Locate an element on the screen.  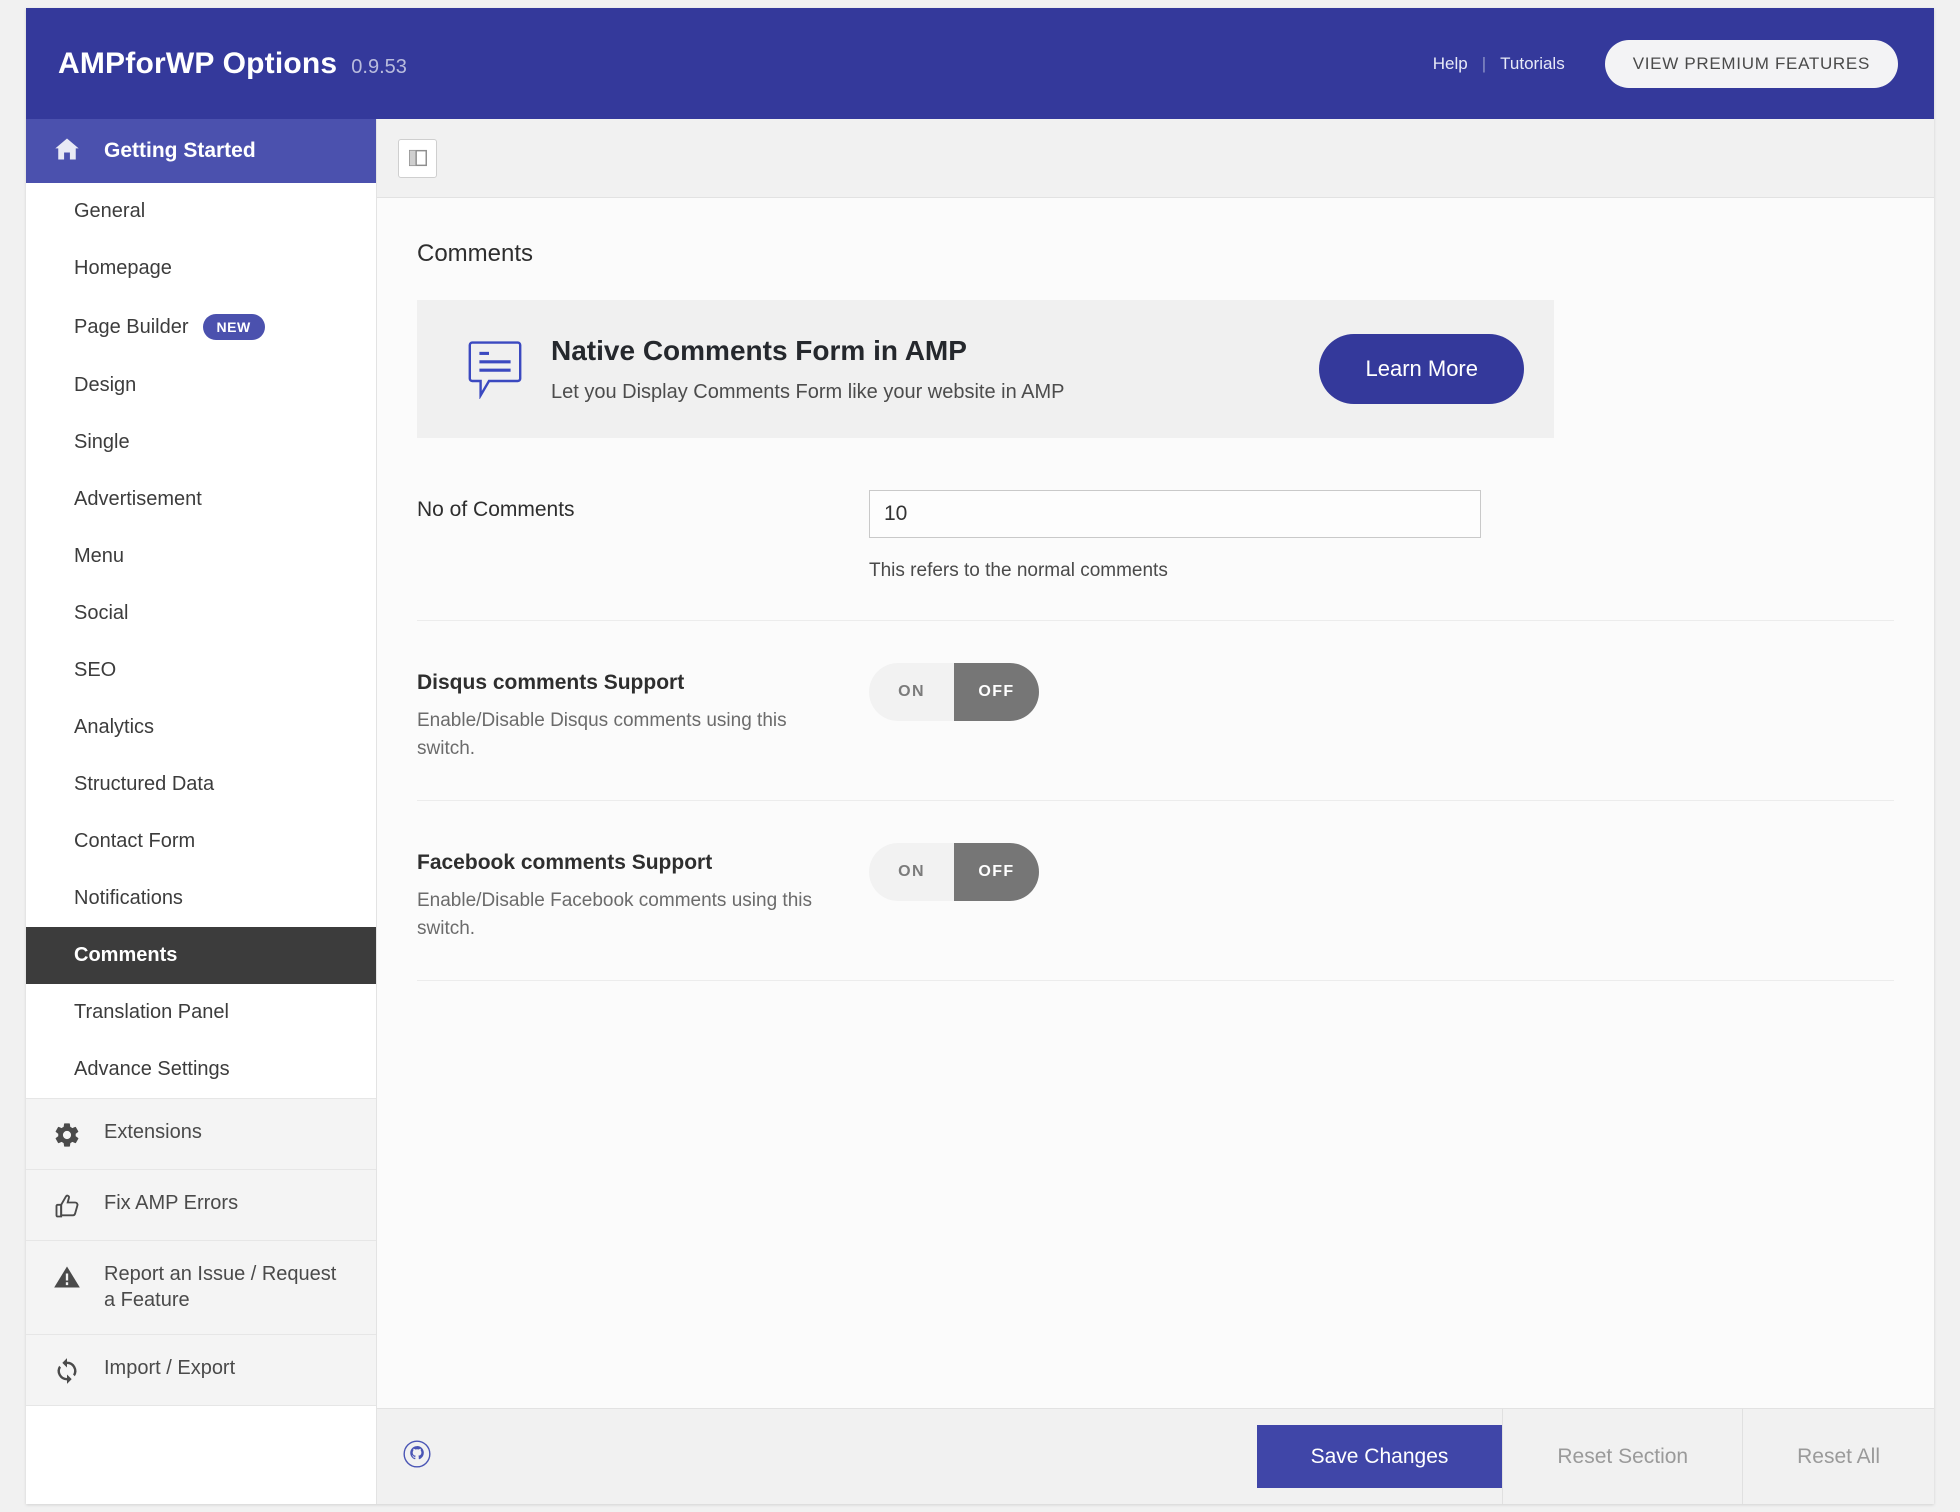
facebook-comments-toggle: ON OFF is located at coordinates (954, 872).